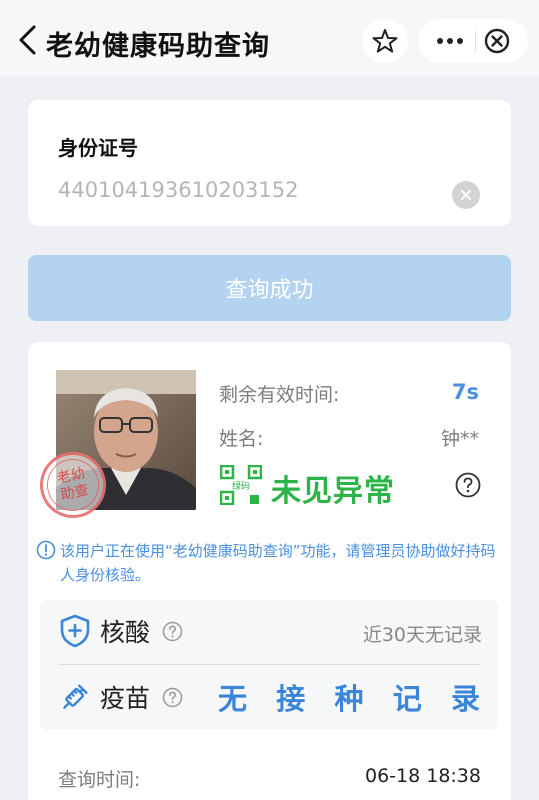 This screenshot has width=539, height=800. I want to click on clear-icon, so click(466, 195).